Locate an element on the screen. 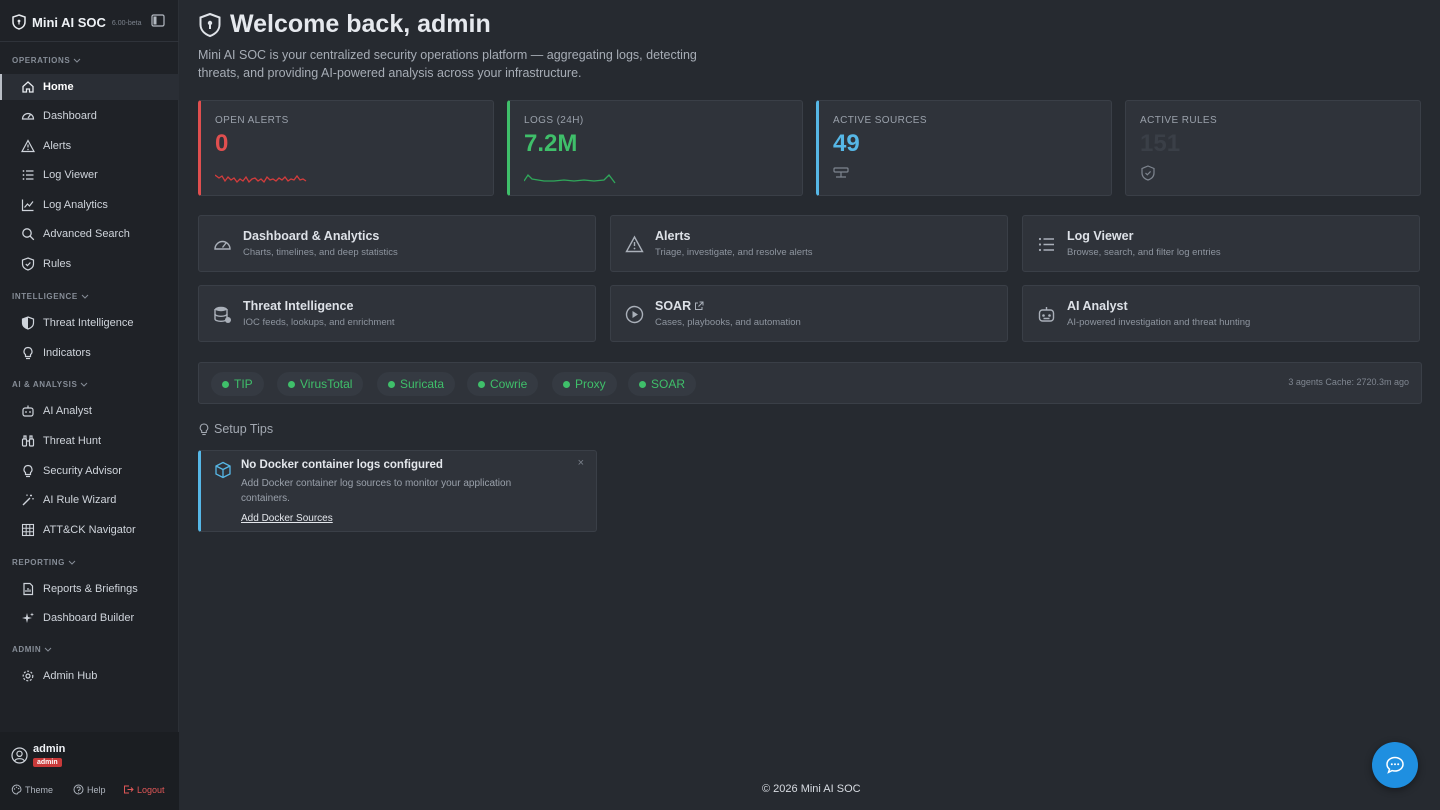 The image size is (1440, 810). server-icon is located at coordinates (841, 172).